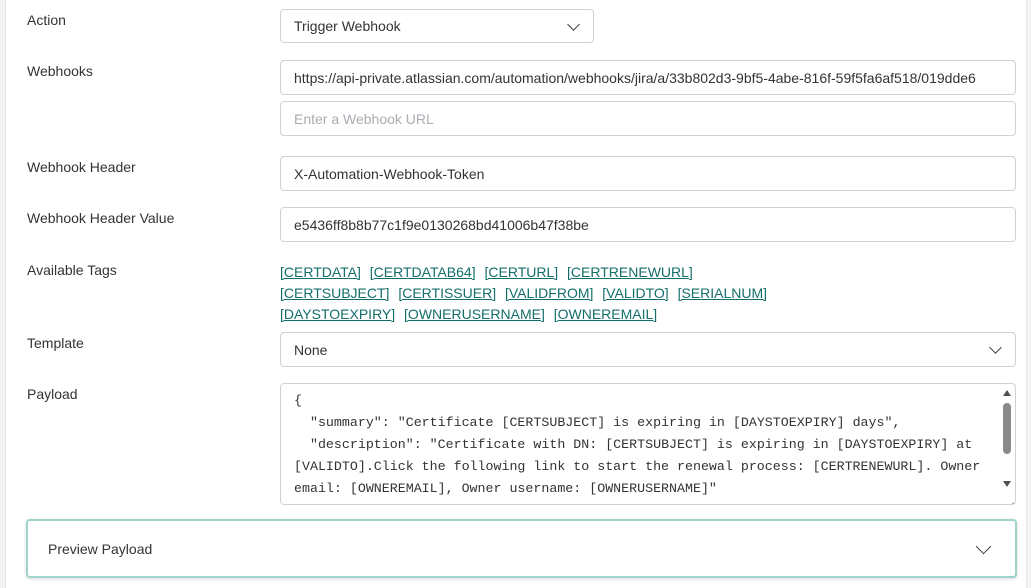 The height and width of the screenshot is (588, 1031). What do you see at coordinates (101, 218) in the screenshot?
I see `webhook-header-value-label: Webhook Header Value` at bounding box center [101, 218].